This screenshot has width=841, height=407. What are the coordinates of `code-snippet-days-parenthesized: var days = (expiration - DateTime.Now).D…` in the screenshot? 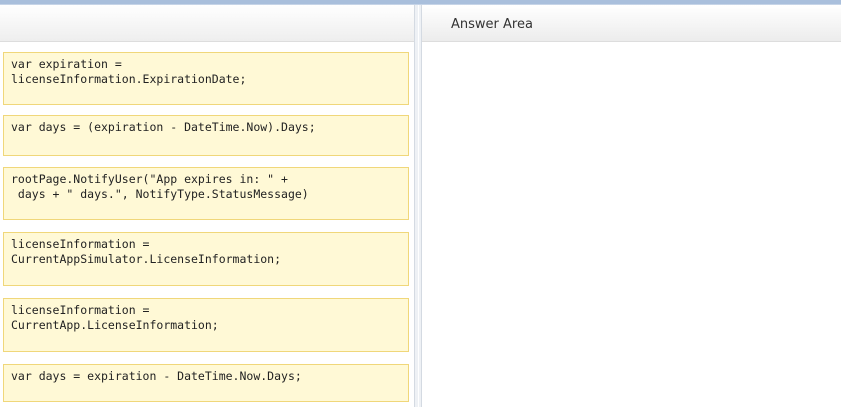 It's located at (206, 135).